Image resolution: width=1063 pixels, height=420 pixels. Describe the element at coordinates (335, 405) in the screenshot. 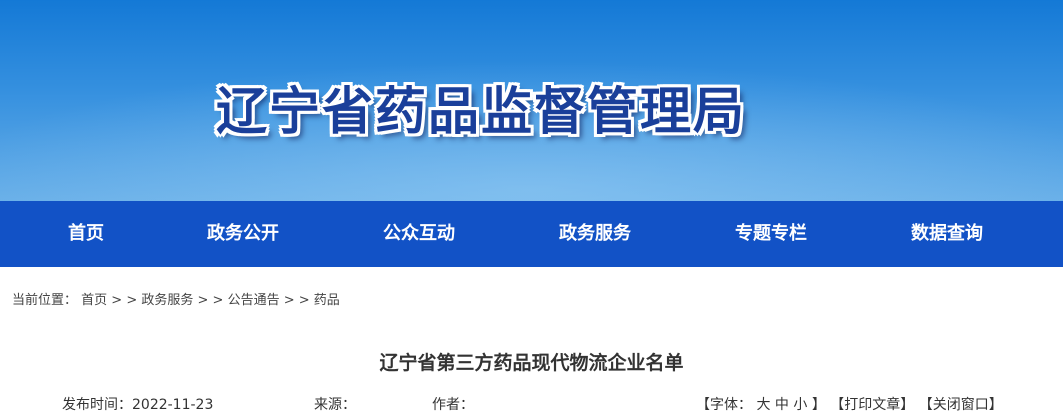

I see `source-label: 来源：` at that location.